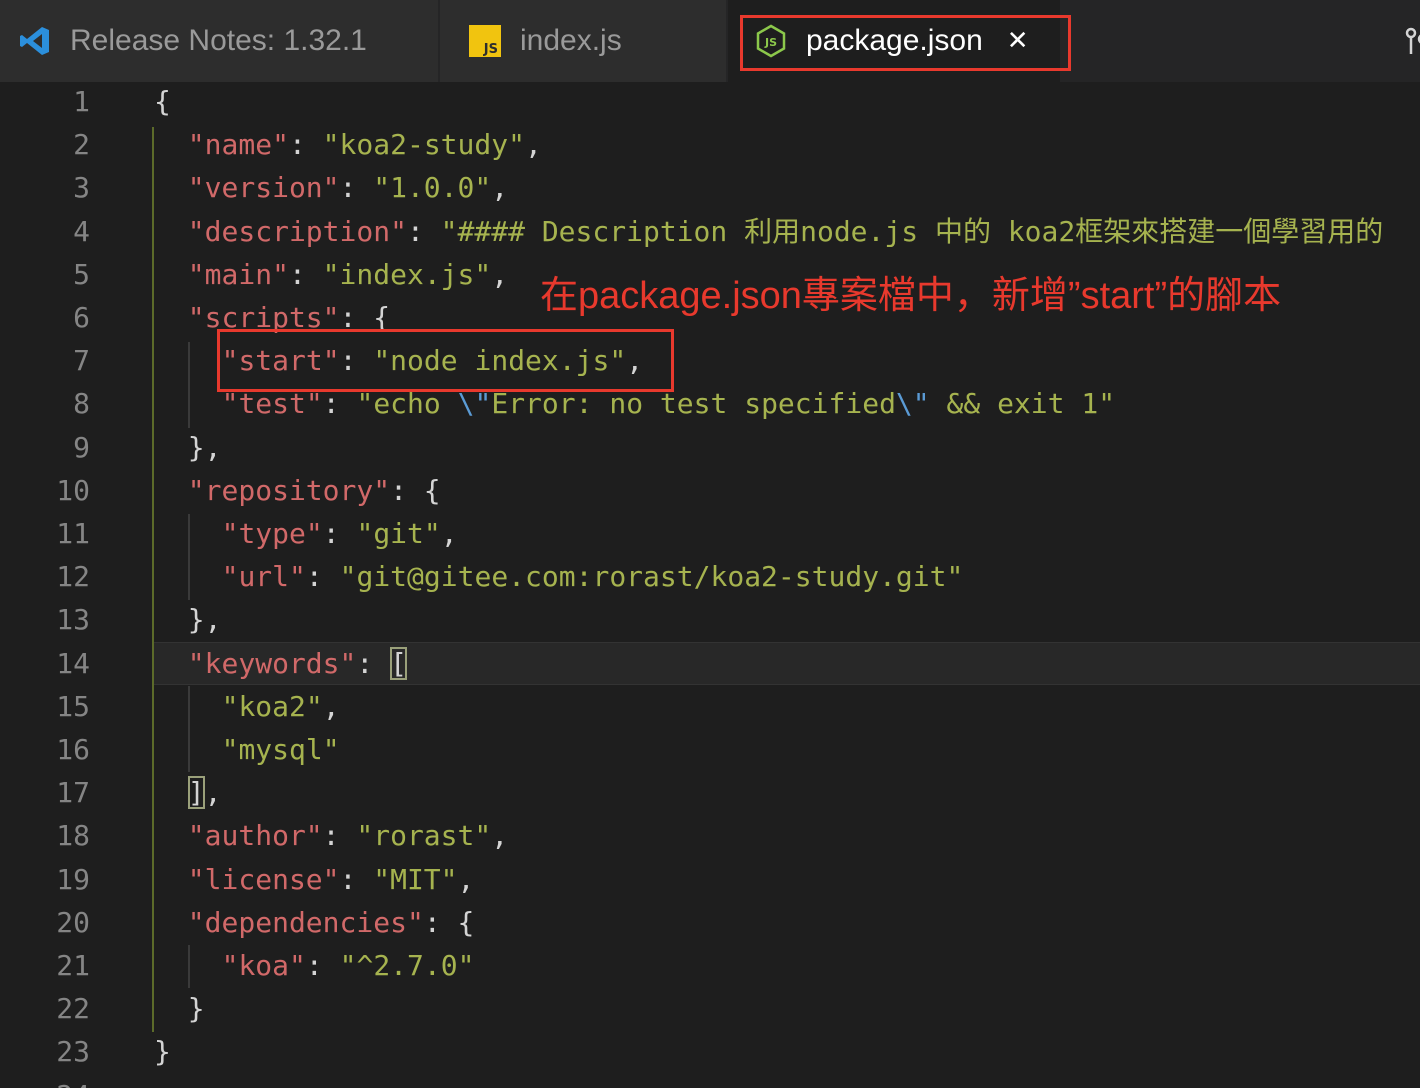 The image size is (1420, 1088). I want to click on code-text: "koa": "^2.7.0", so click(348, 965).